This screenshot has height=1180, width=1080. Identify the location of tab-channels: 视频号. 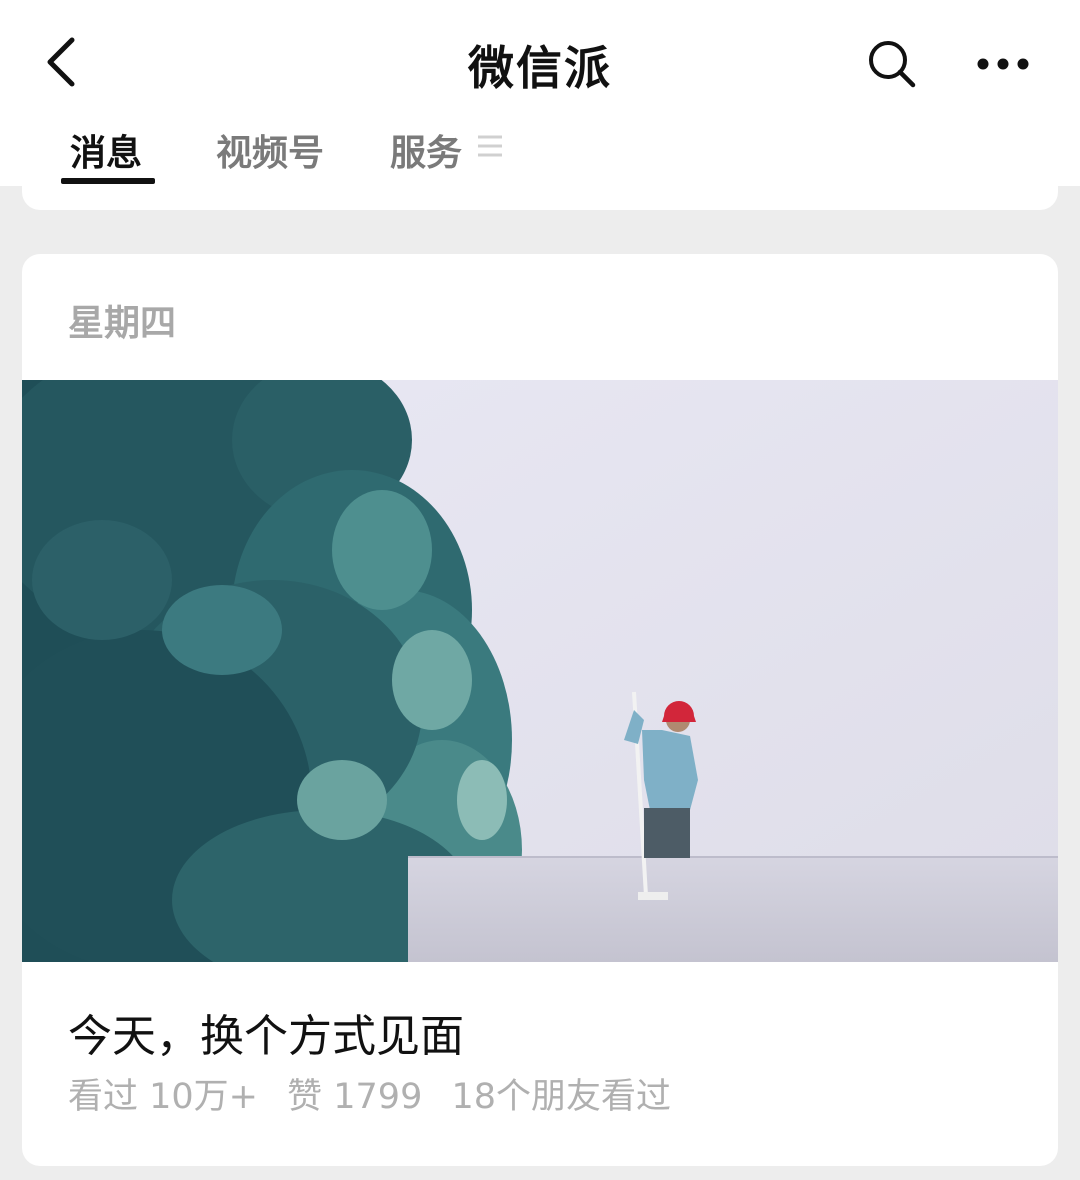
(270, 150).